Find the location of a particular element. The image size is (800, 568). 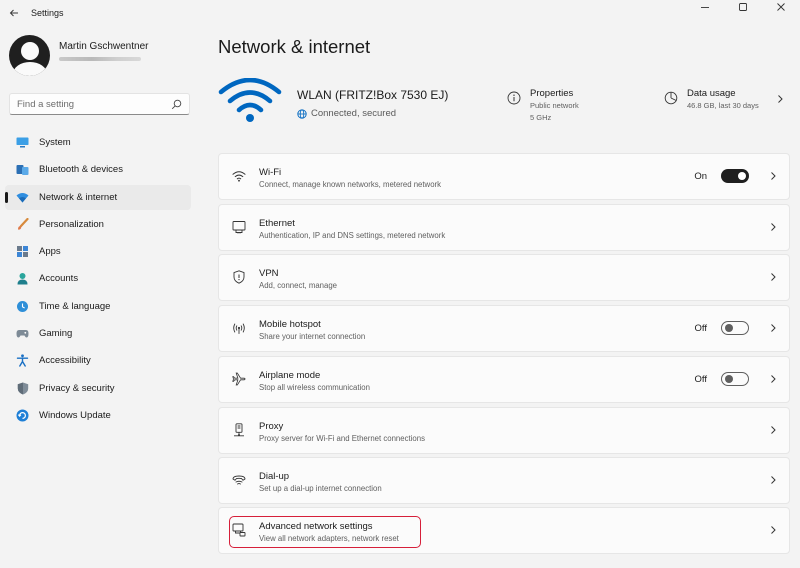

wifi-toggle-group: On is located at coordinates (721, 176).